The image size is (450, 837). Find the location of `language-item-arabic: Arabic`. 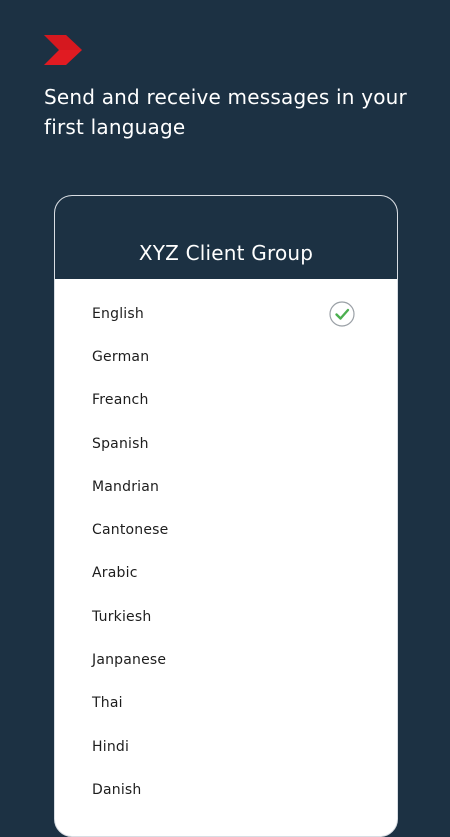

language-item-arabic: Arabic is located at coordinates (226, 573).